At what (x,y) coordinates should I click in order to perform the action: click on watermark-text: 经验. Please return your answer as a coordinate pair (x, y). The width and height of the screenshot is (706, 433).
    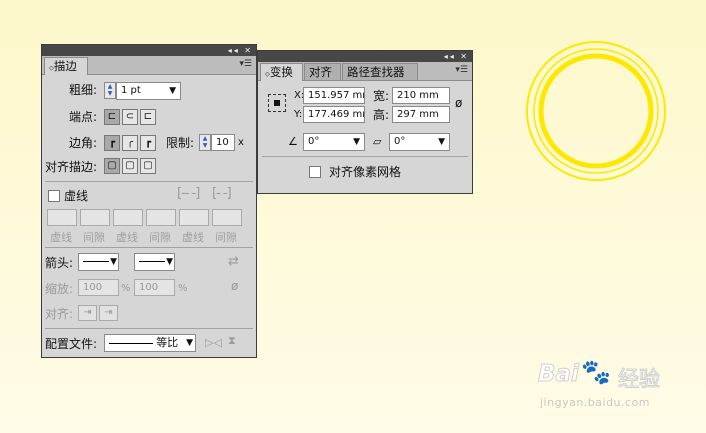
    Looking at the image, I should click on (639, 379).